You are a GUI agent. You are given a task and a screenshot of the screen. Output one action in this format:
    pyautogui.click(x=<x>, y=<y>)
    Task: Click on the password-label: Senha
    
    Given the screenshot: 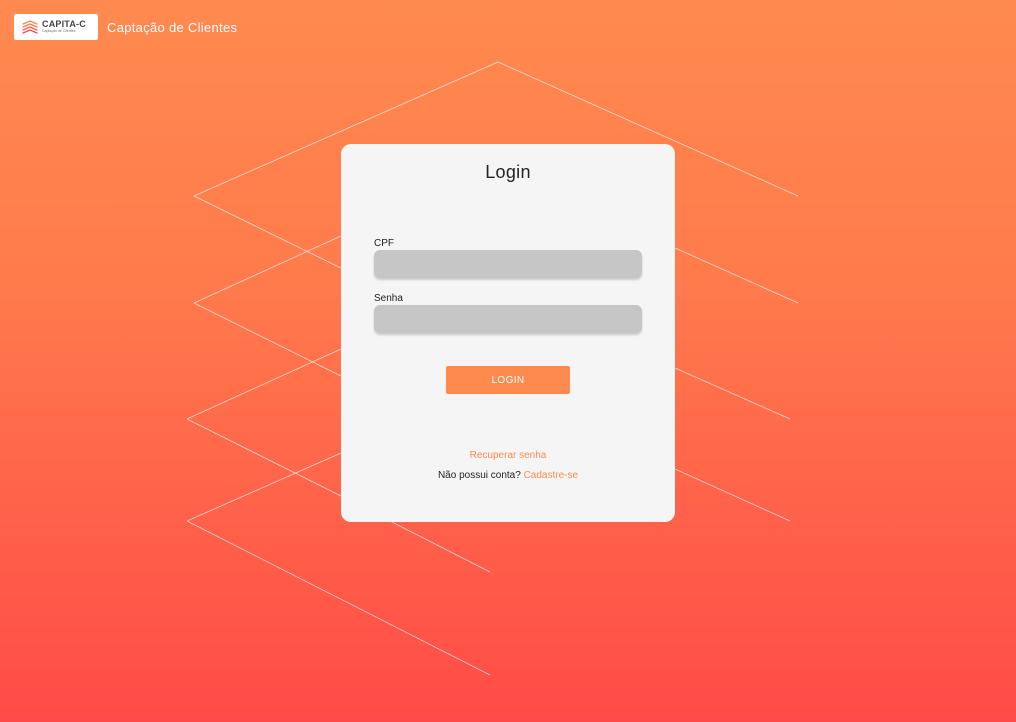 What is the action you would take?
    pyautogui.click(x=388, y=298)
    